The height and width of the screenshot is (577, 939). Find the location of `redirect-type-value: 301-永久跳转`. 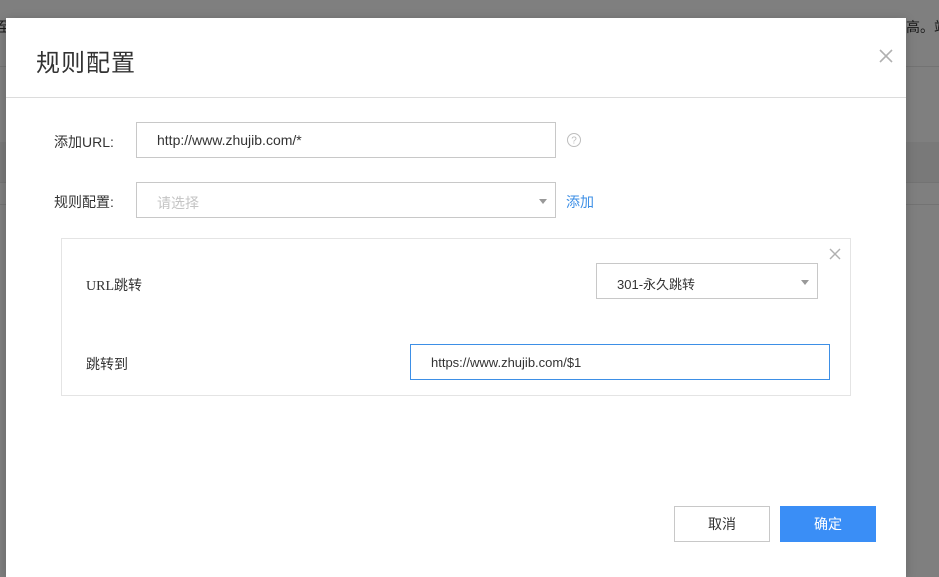

redirect-type-value: 301-永久跳转 is located at coordinates (656, 284).